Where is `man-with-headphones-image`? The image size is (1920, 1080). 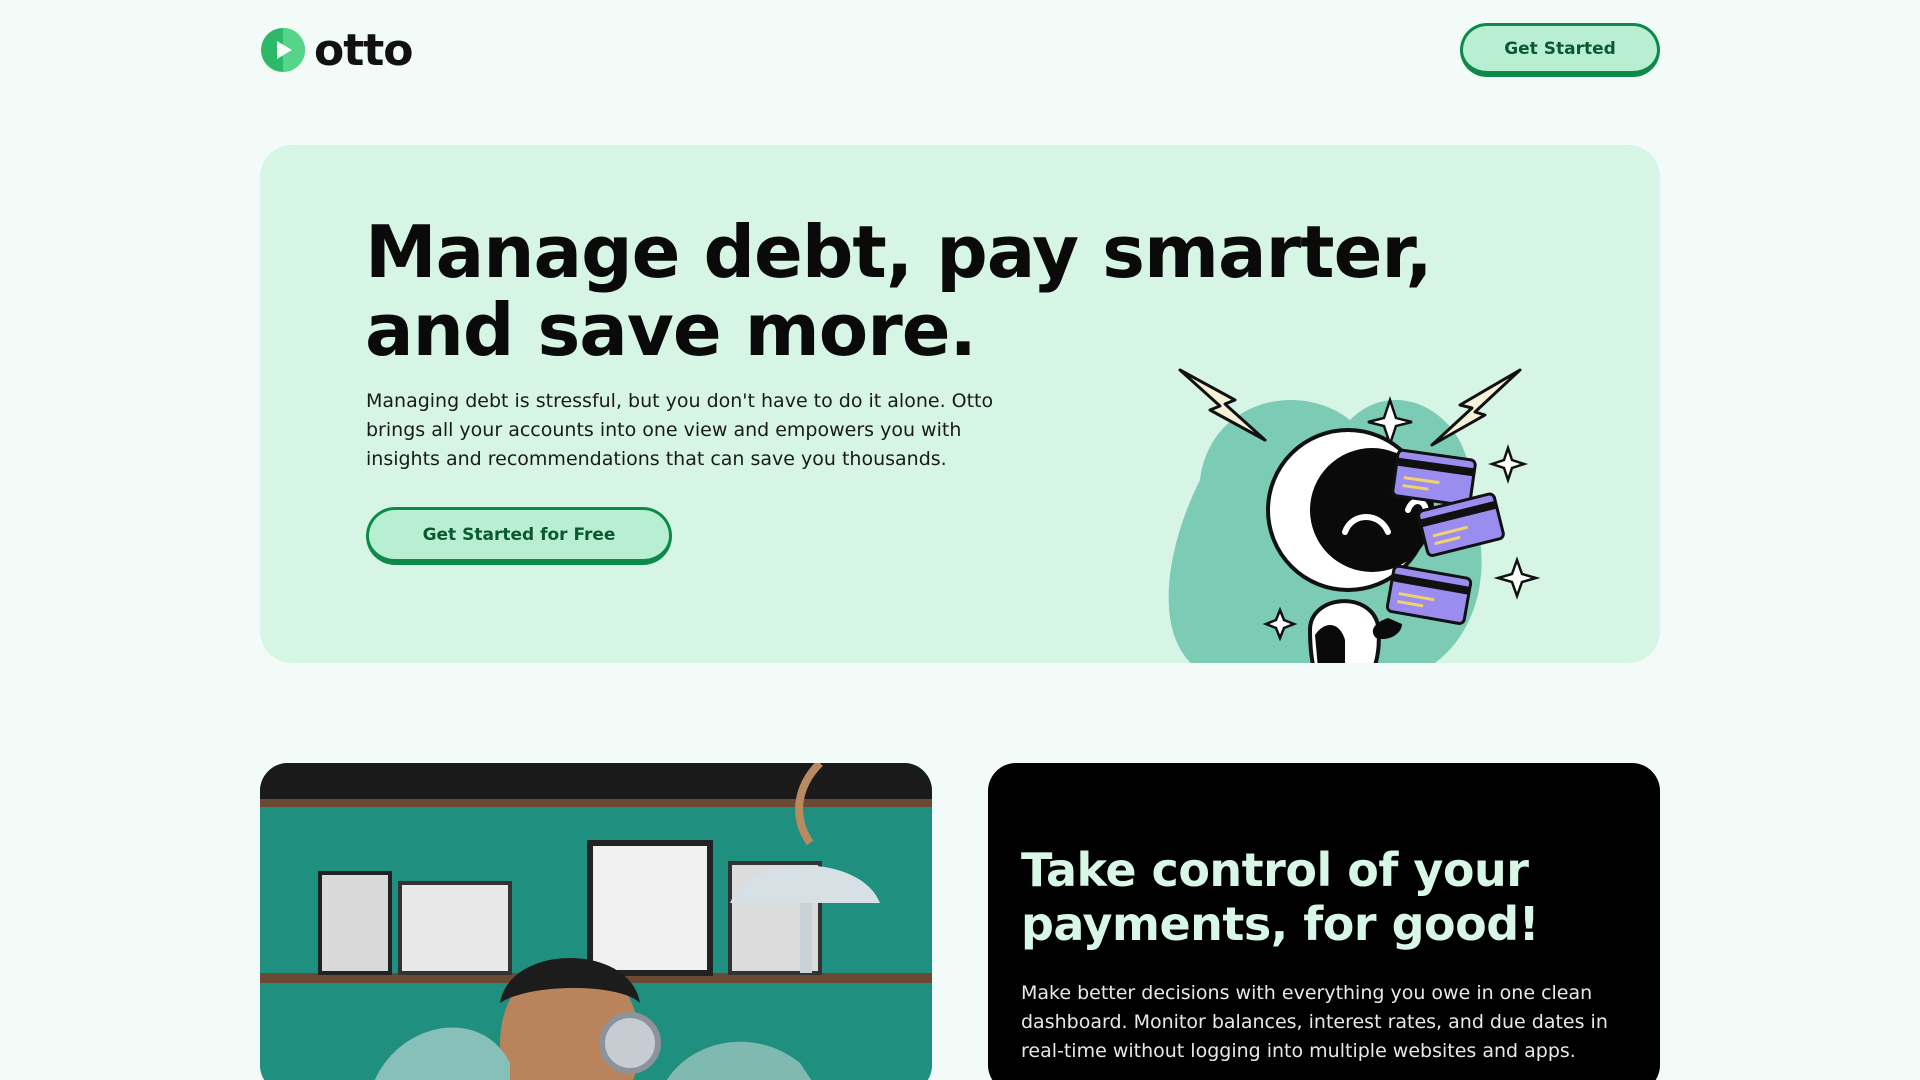
man-with-headphones-image is located at coordinates (596, 921).